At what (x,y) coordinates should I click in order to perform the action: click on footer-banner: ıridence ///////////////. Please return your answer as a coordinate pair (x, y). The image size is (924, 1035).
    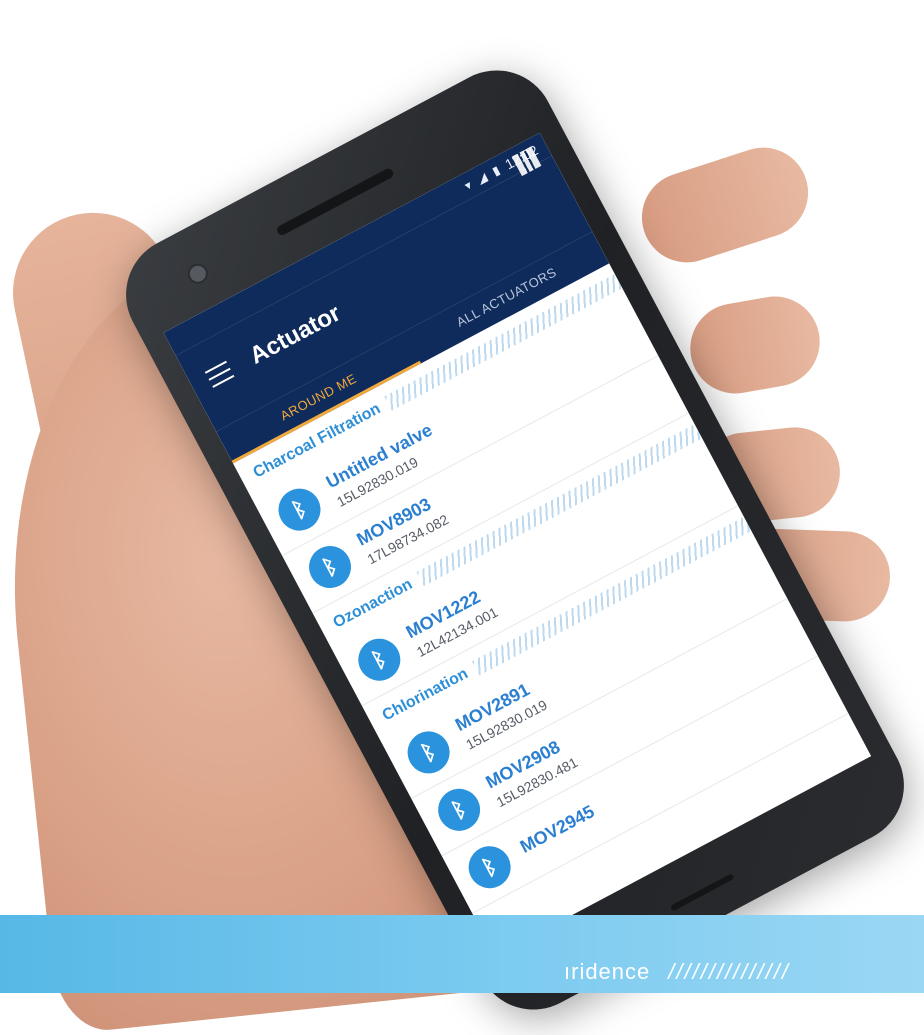
    Looking at the image, I should click on (462, 954).